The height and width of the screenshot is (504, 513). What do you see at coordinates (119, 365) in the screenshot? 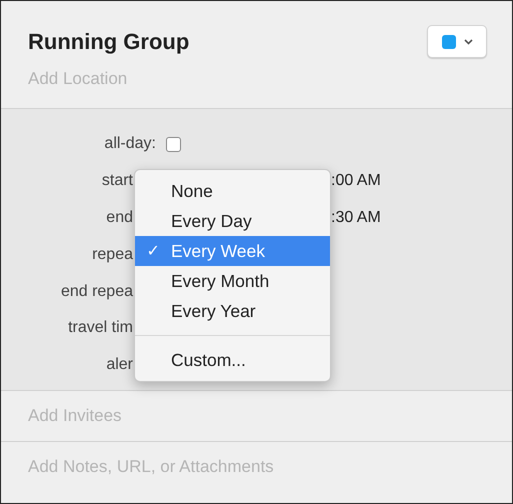
I see `field-label: aler` at bounding box center [119, 365].